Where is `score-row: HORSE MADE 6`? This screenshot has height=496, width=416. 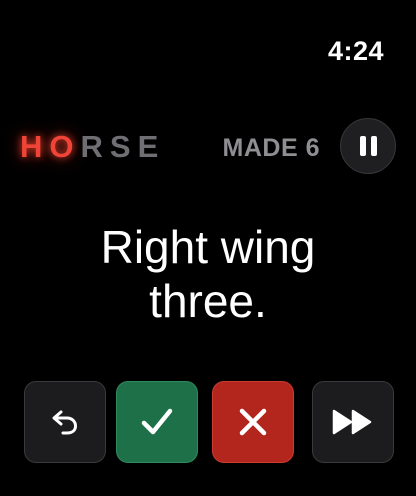
score-row: HORSE MADE 6 is located at coordinates (208, 147).